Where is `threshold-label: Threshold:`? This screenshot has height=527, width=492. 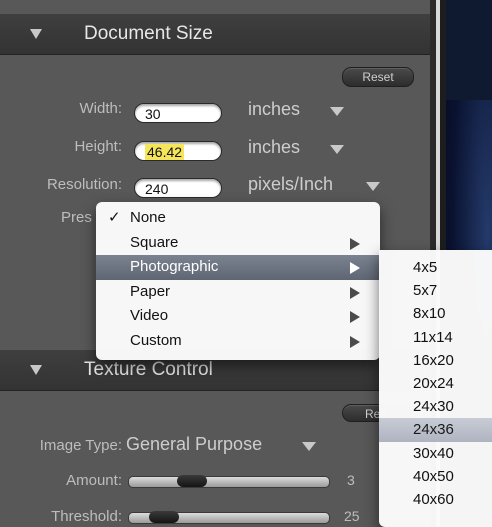 threshold-label: Threshold: is located at coordinates (86, 516).